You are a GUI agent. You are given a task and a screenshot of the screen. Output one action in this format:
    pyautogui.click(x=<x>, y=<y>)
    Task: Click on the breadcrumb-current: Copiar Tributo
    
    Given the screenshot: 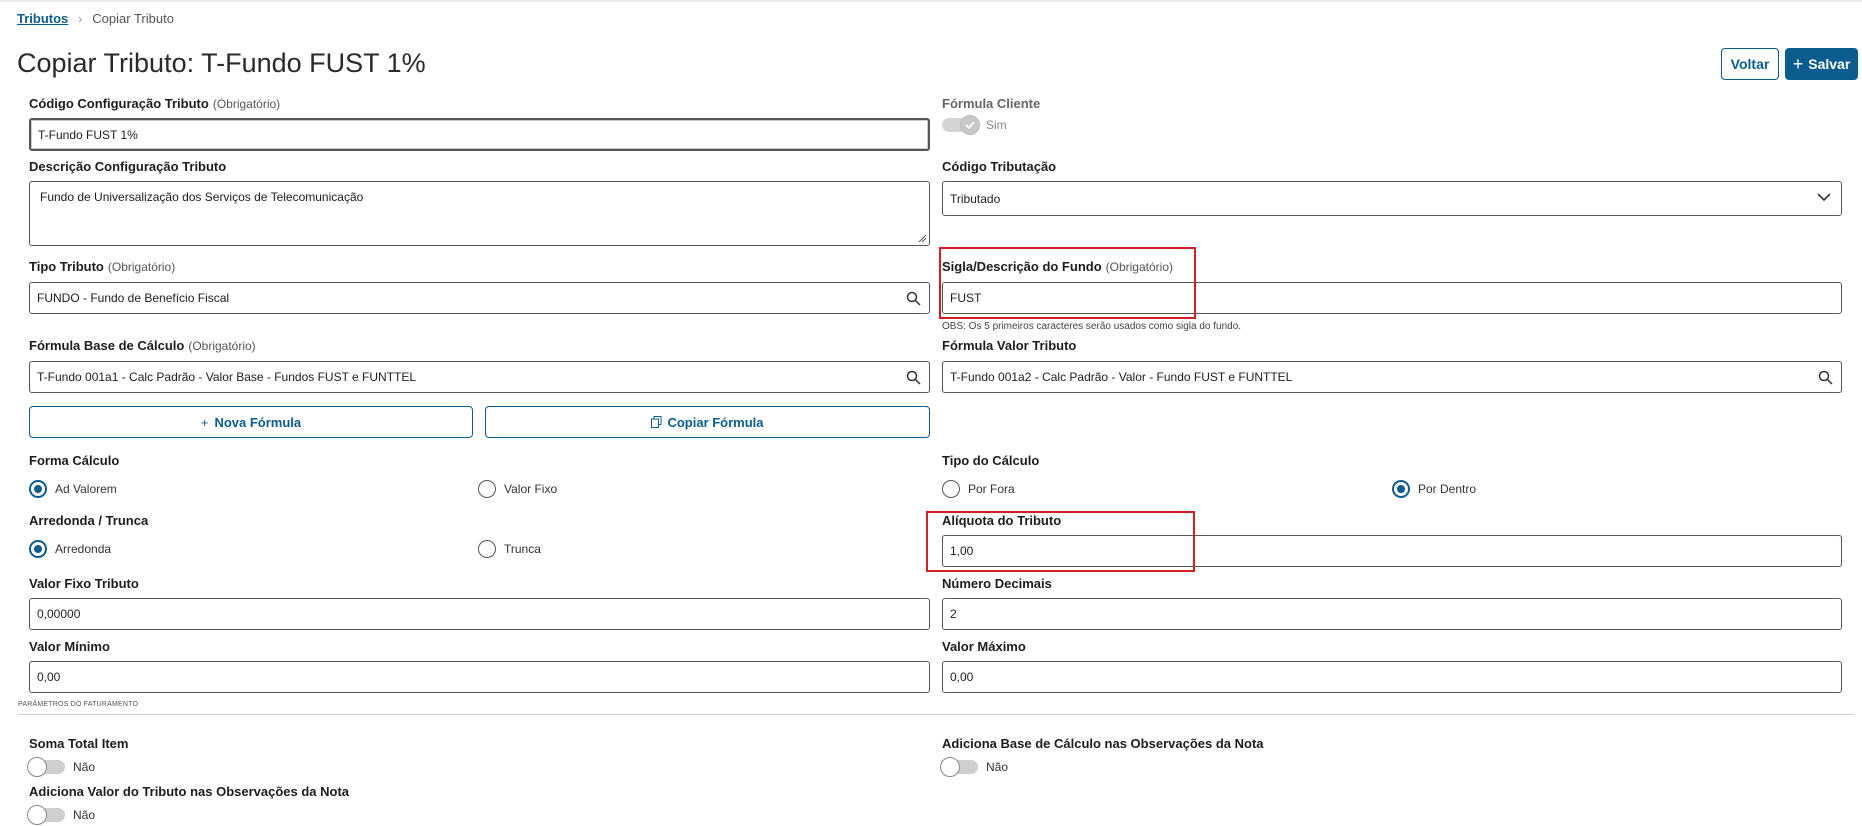 What is the action you would take?
    pyautogui.click(x=133, y=18)
    